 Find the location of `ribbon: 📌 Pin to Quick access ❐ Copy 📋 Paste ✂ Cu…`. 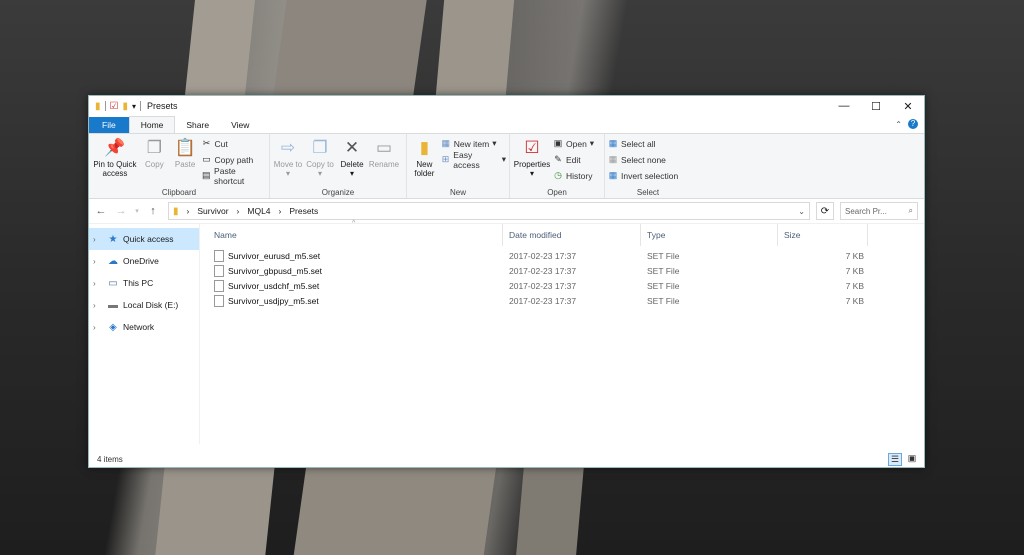

ribbon: 📌 Pin to Quick access ❐ Copy 📋 Paste ✂ Cu… is located at coordinates (506, 166).